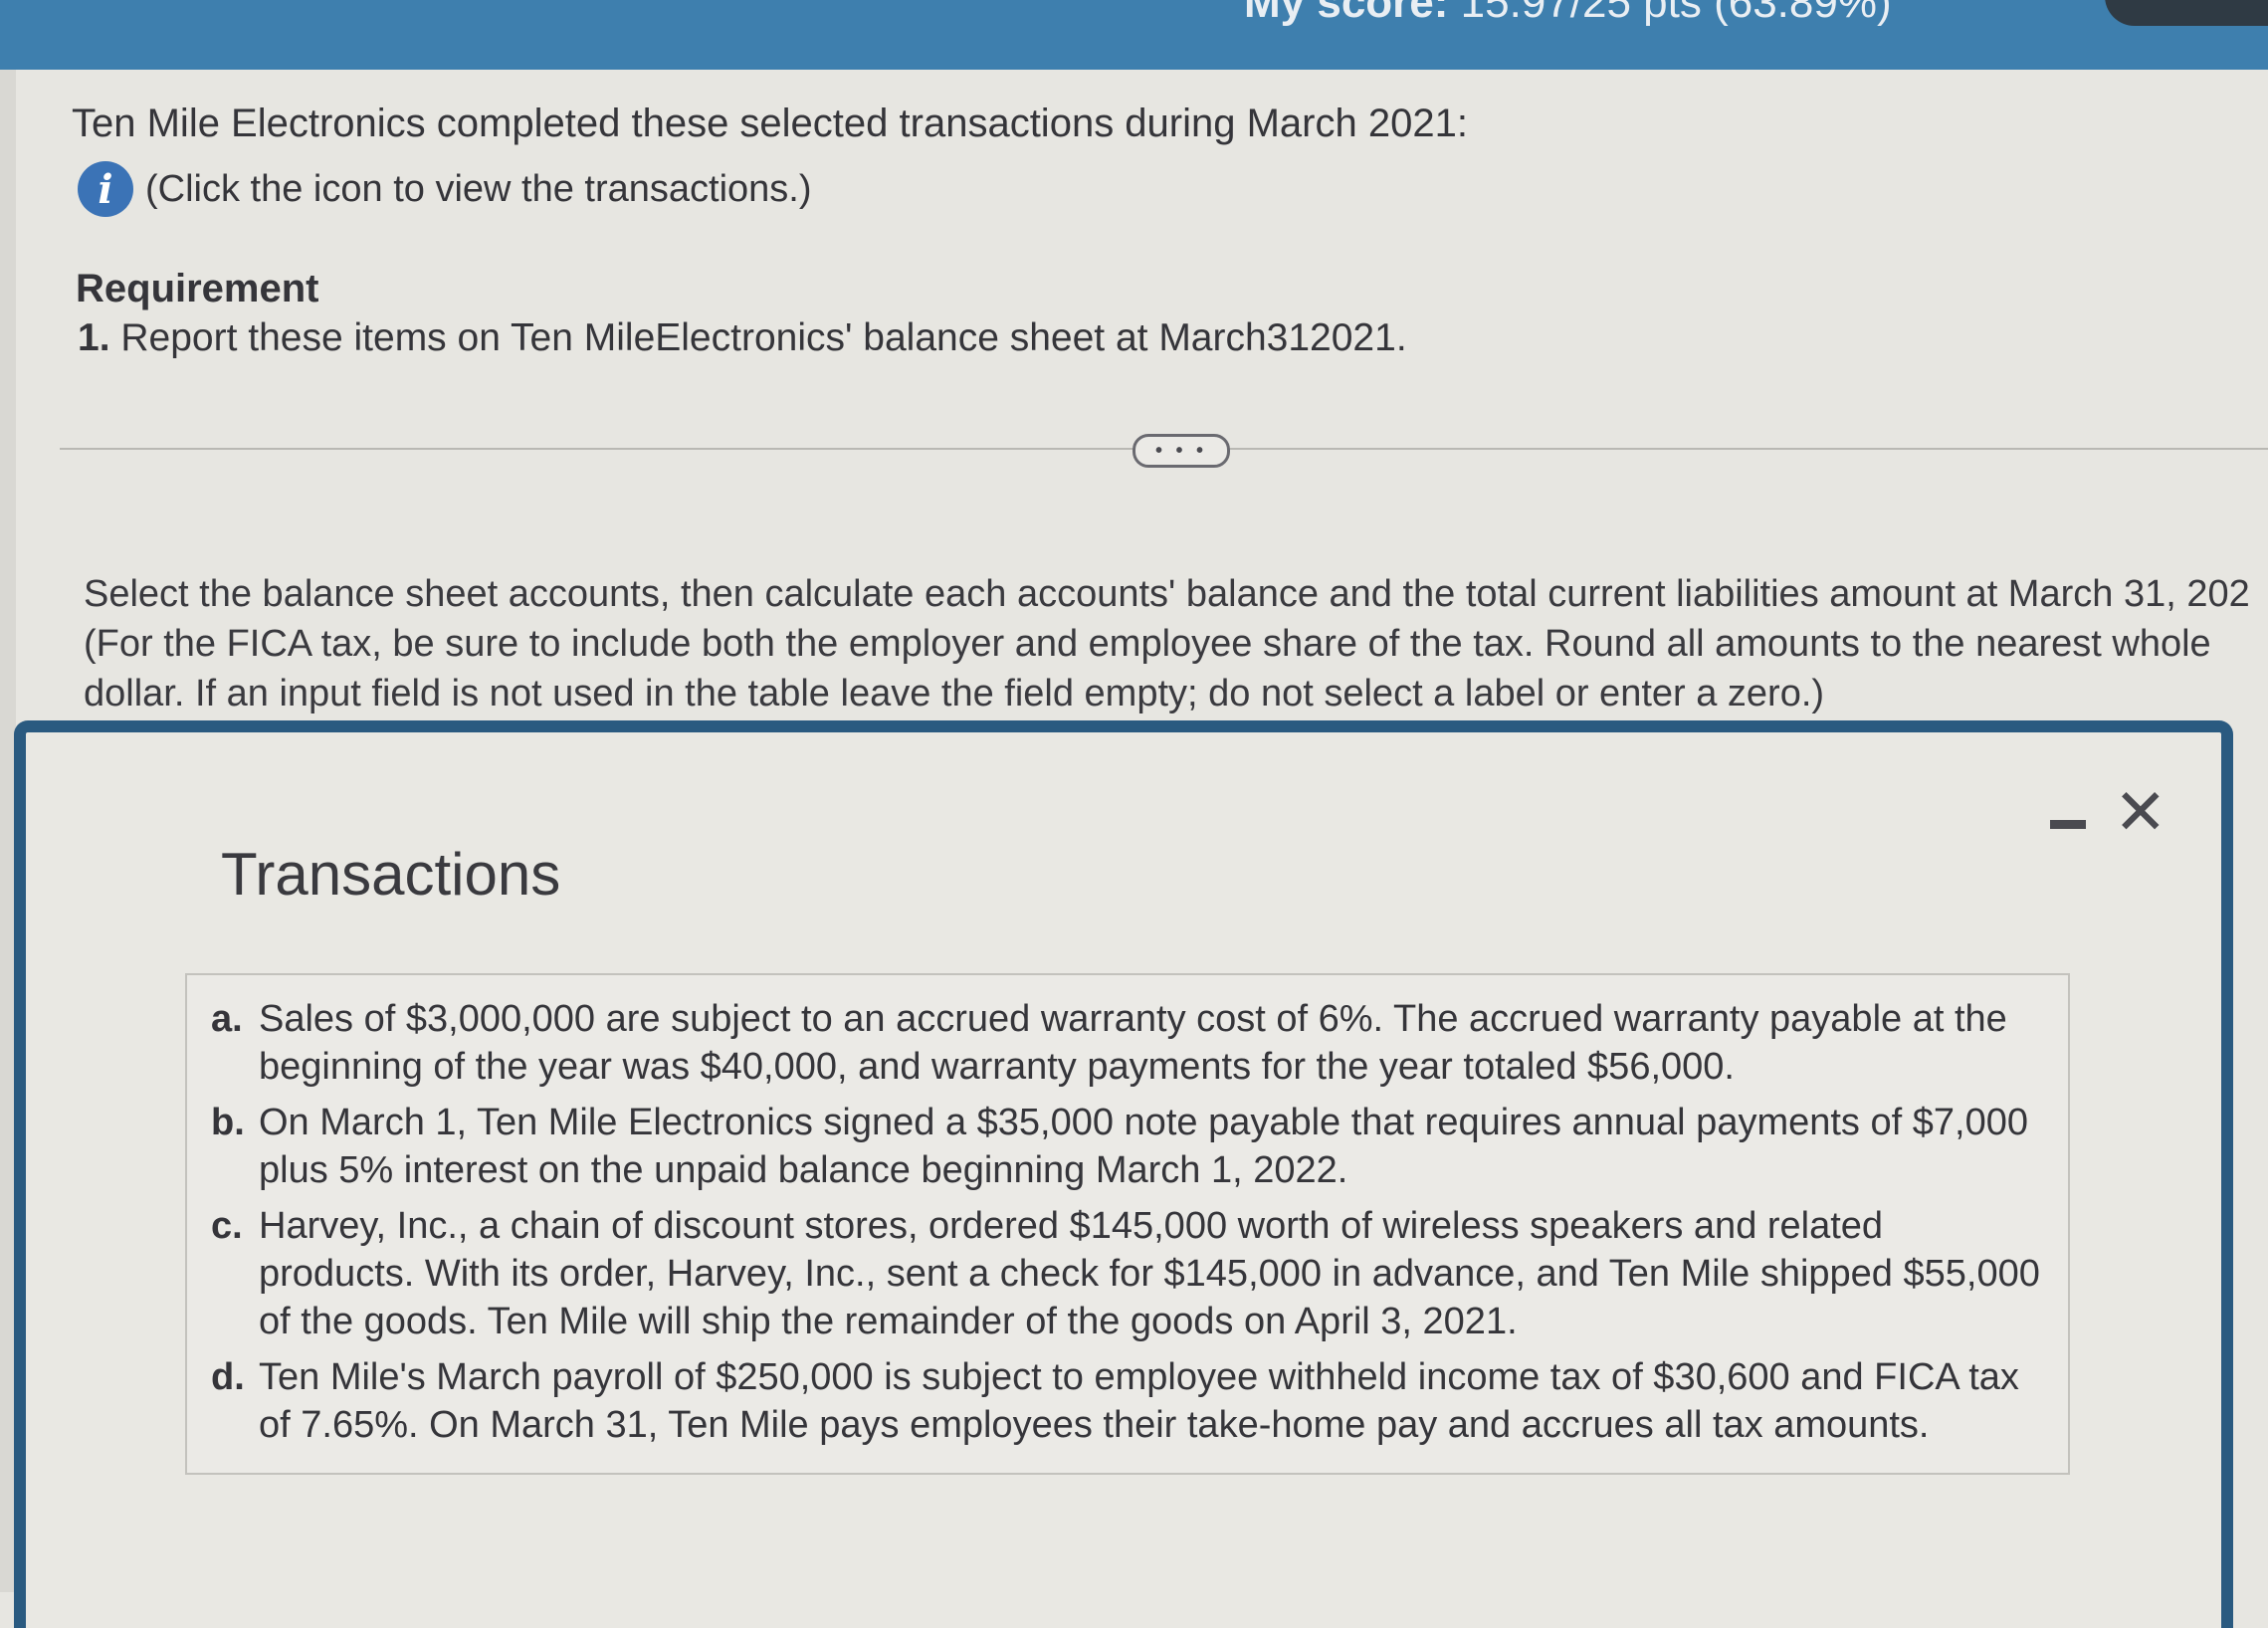 This screenshot has height=1628, width=2268. What do you see at coordinates (1346, 13) in the screenshot?
I see `score-label: My score:` at bounding box center [1346, 13].